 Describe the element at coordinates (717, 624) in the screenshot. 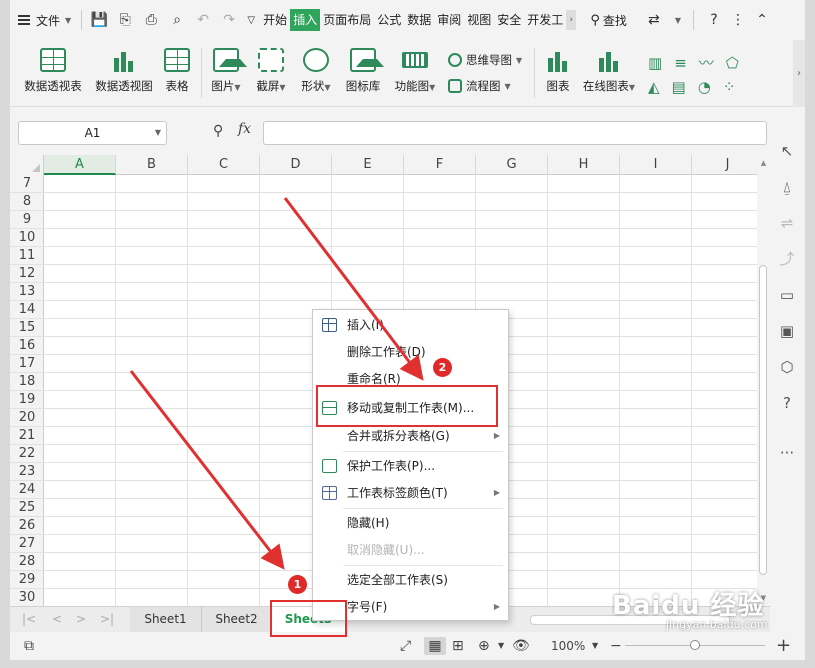

I see `watermark-url: jingyan.baidu.com` at that location.